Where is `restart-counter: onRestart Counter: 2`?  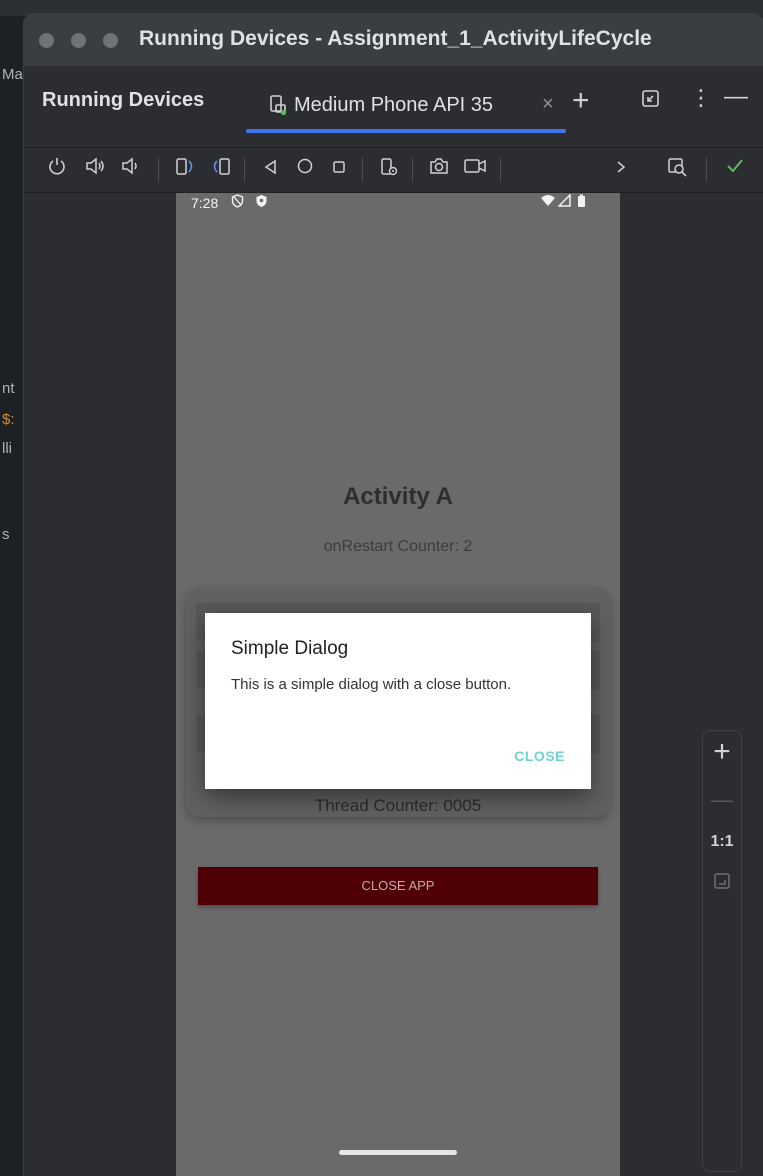 restart-counter: onRestart Counter: 2 is located at coordinates (398, 546).